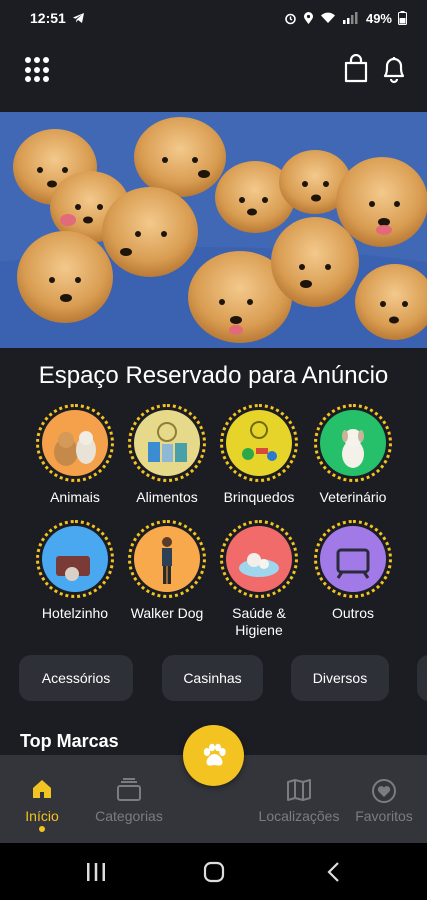 This screenshot has height=900, width=427. Describe the element at coordinates (350, 18) in the screenshot. I see `signal-icon` at that location.